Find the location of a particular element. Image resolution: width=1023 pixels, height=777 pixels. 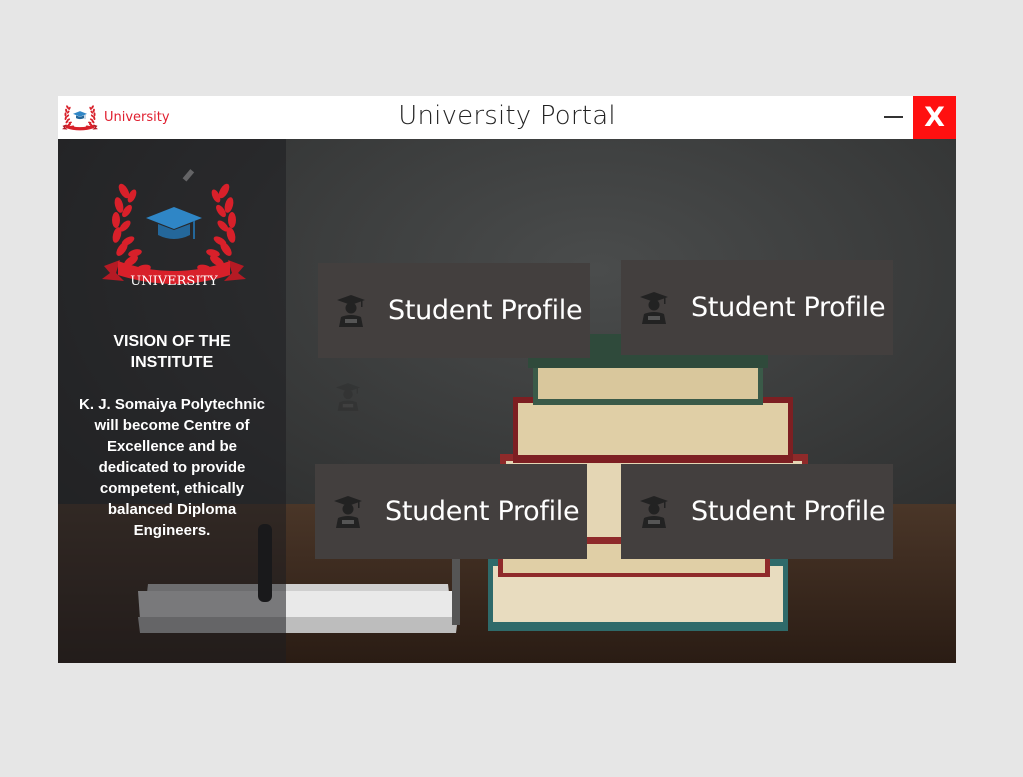

student-profile-tile-2: Student Profile is located at coordinates (757, 307).